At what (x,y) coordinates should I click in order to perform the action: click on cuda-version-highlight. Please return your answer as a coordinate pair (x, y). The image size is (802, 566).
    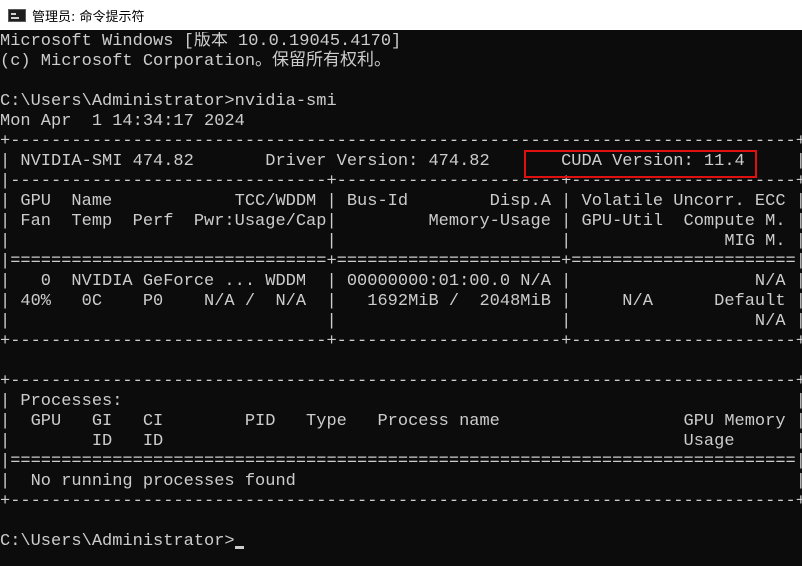
    Looking at the image, I should click on (640, 164).